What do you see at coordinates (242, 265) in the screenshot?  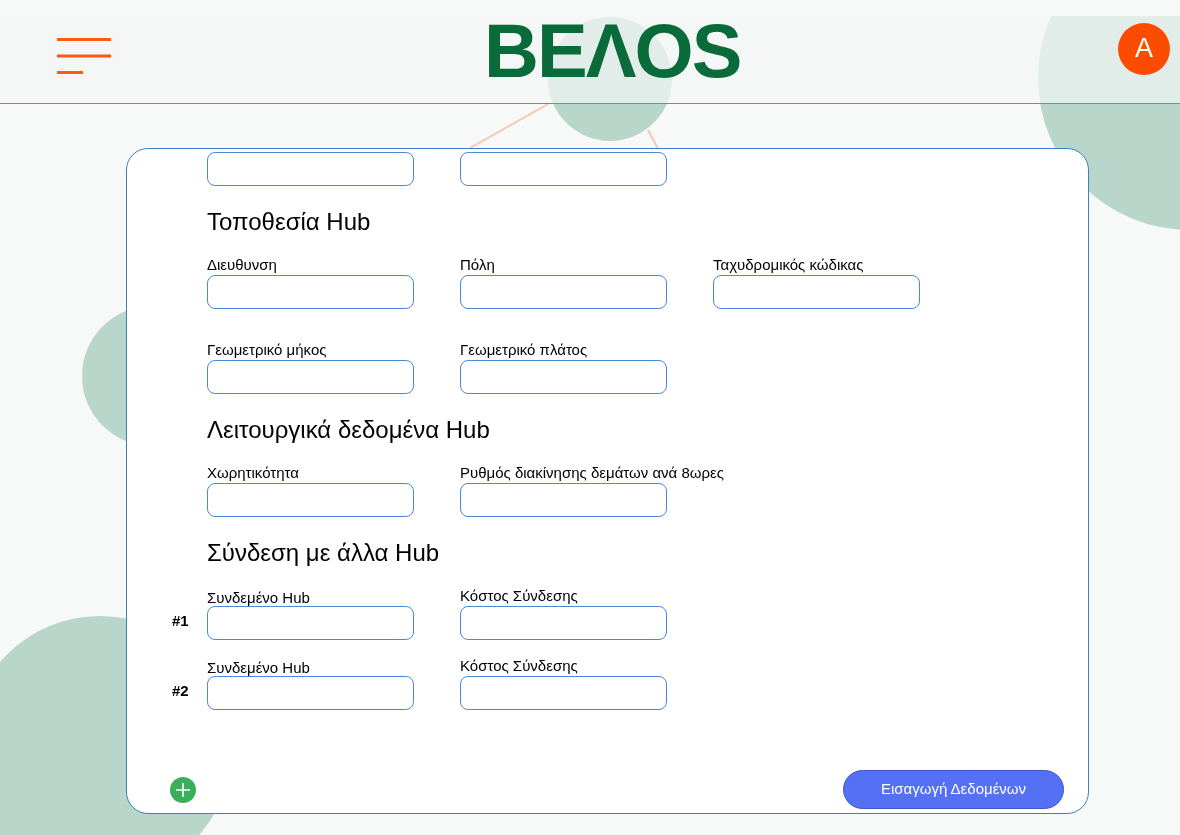 I see `field-label: Διευθυνση` at bounding box center [242, 265].